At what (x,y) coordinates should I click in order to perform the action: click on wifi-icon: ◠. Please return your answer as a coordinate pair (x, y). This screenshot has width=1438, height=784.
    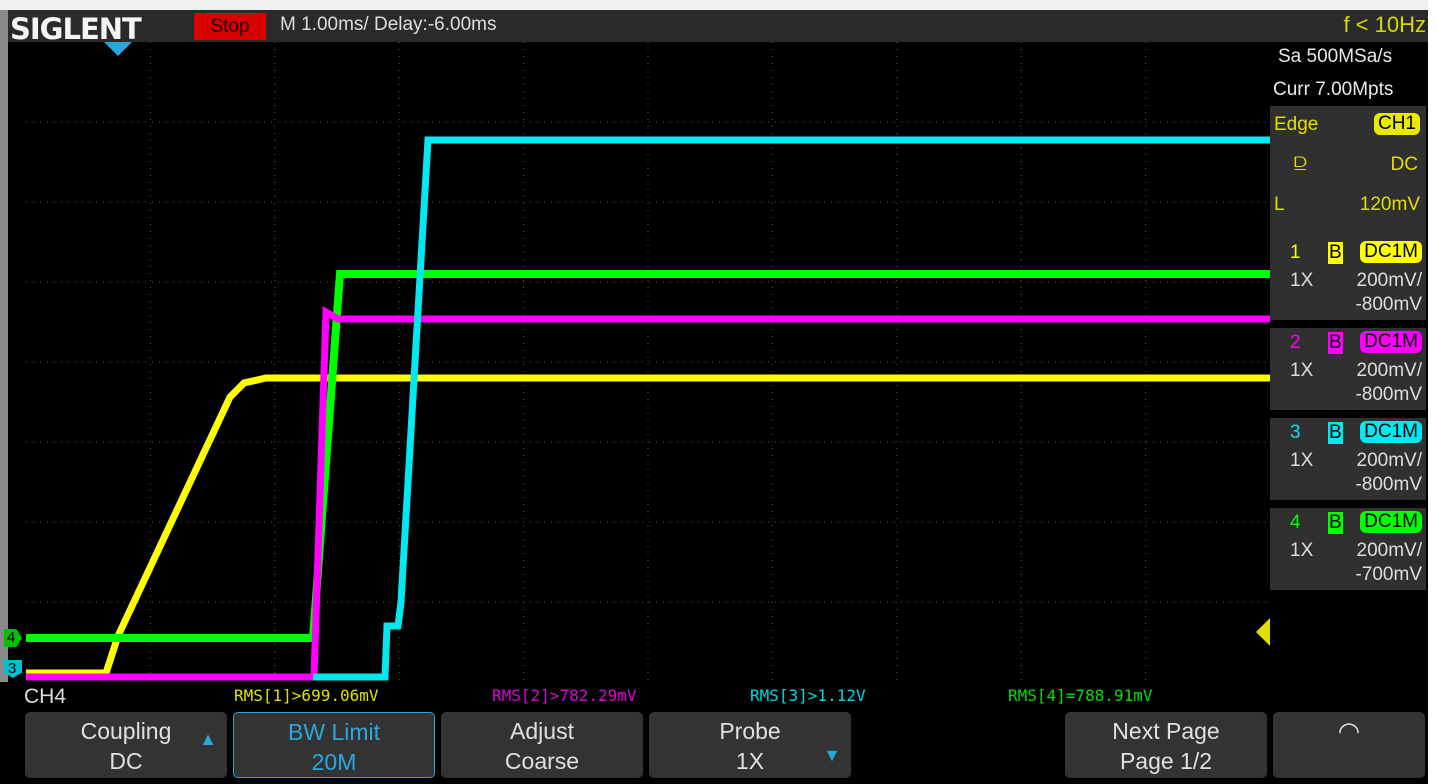
    Looking at the image, I should click on (1349, 731).